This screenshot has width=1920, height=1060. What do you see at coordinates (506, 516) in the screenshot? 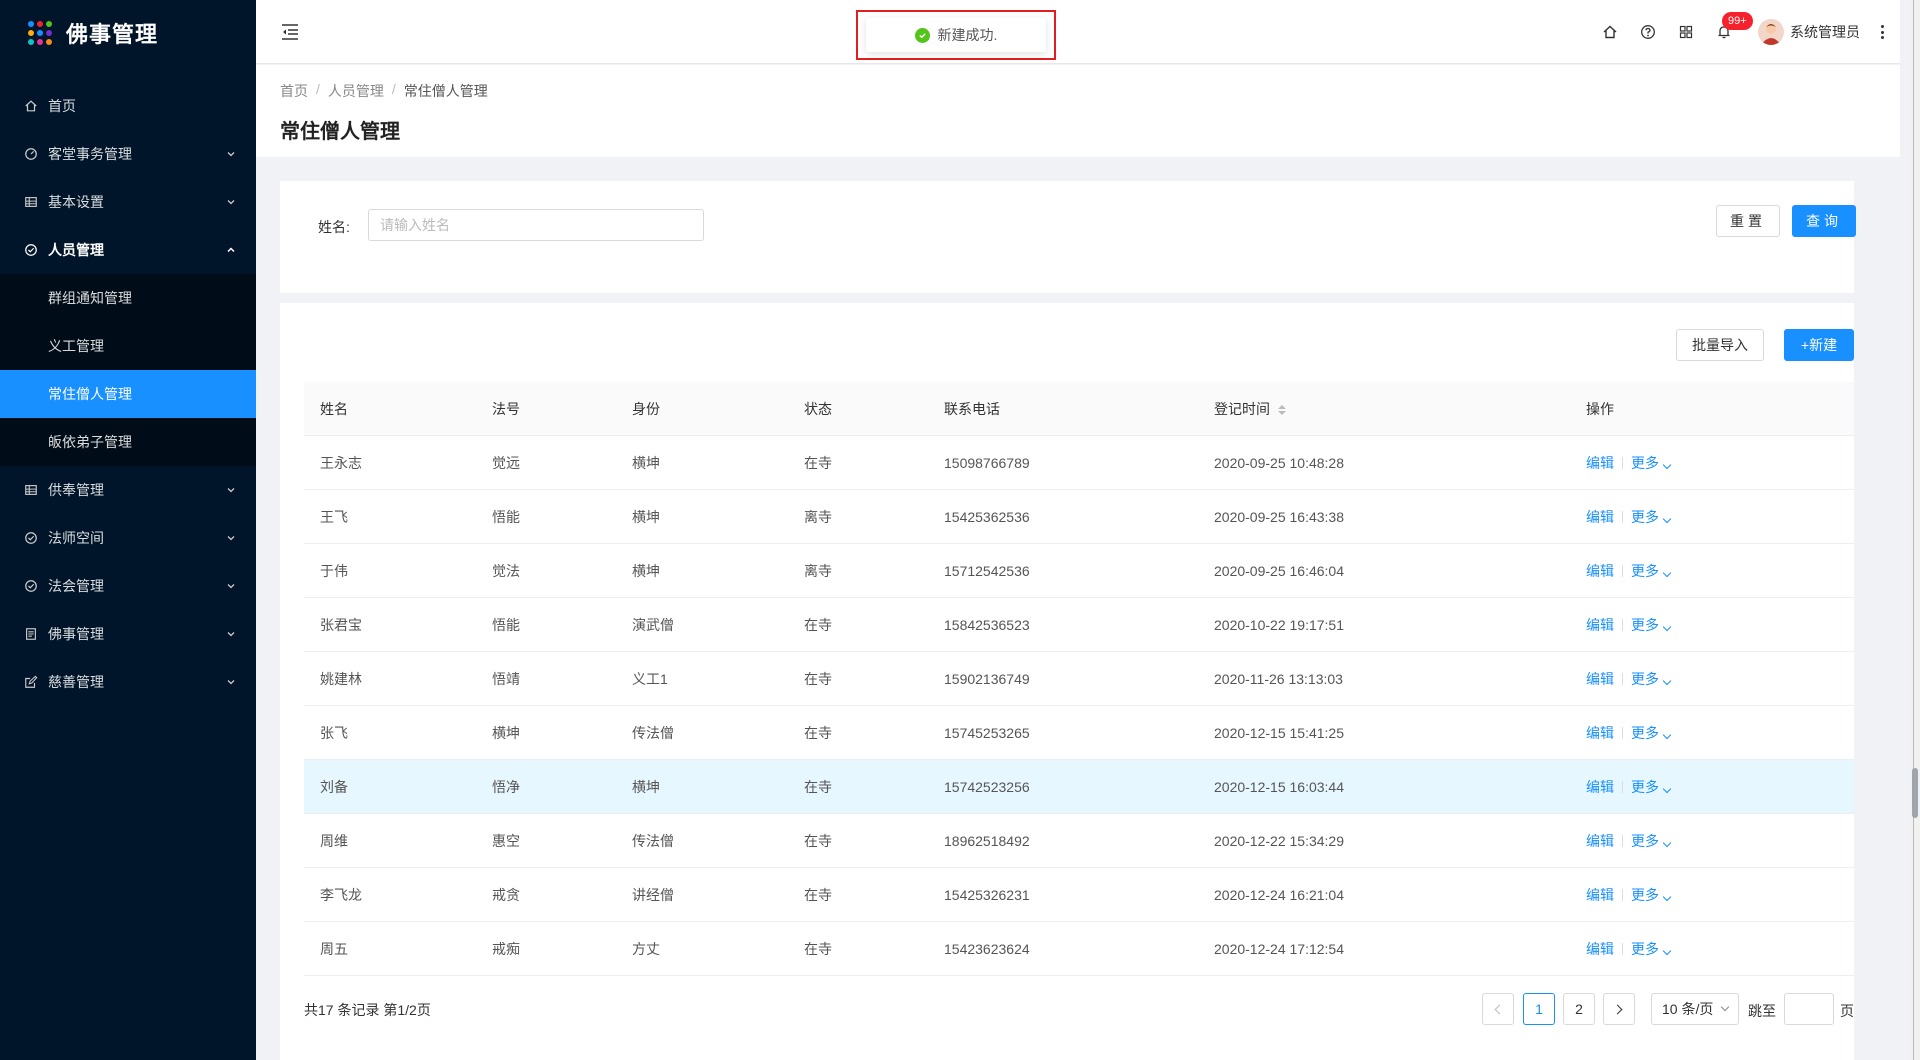
I see `cell-dharma: 悟能` at bounding box center [506, 516].